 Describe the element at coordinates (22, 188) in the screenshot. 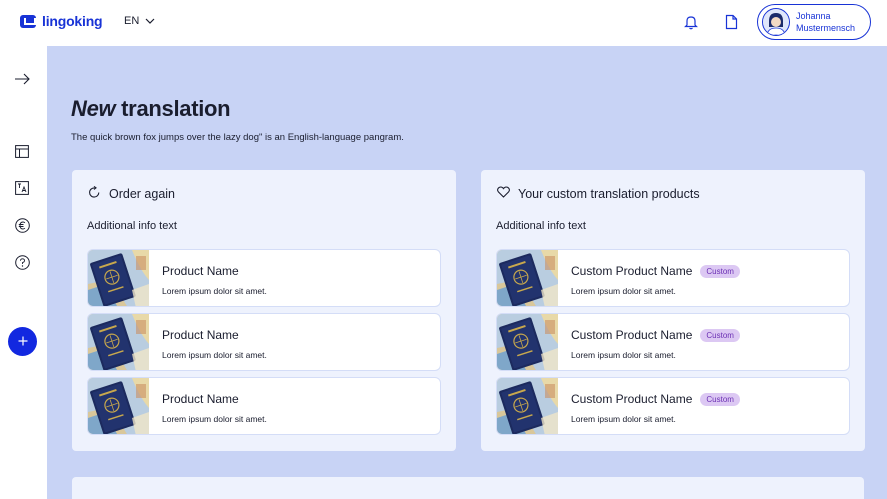

I see `translate-icon` at that location.